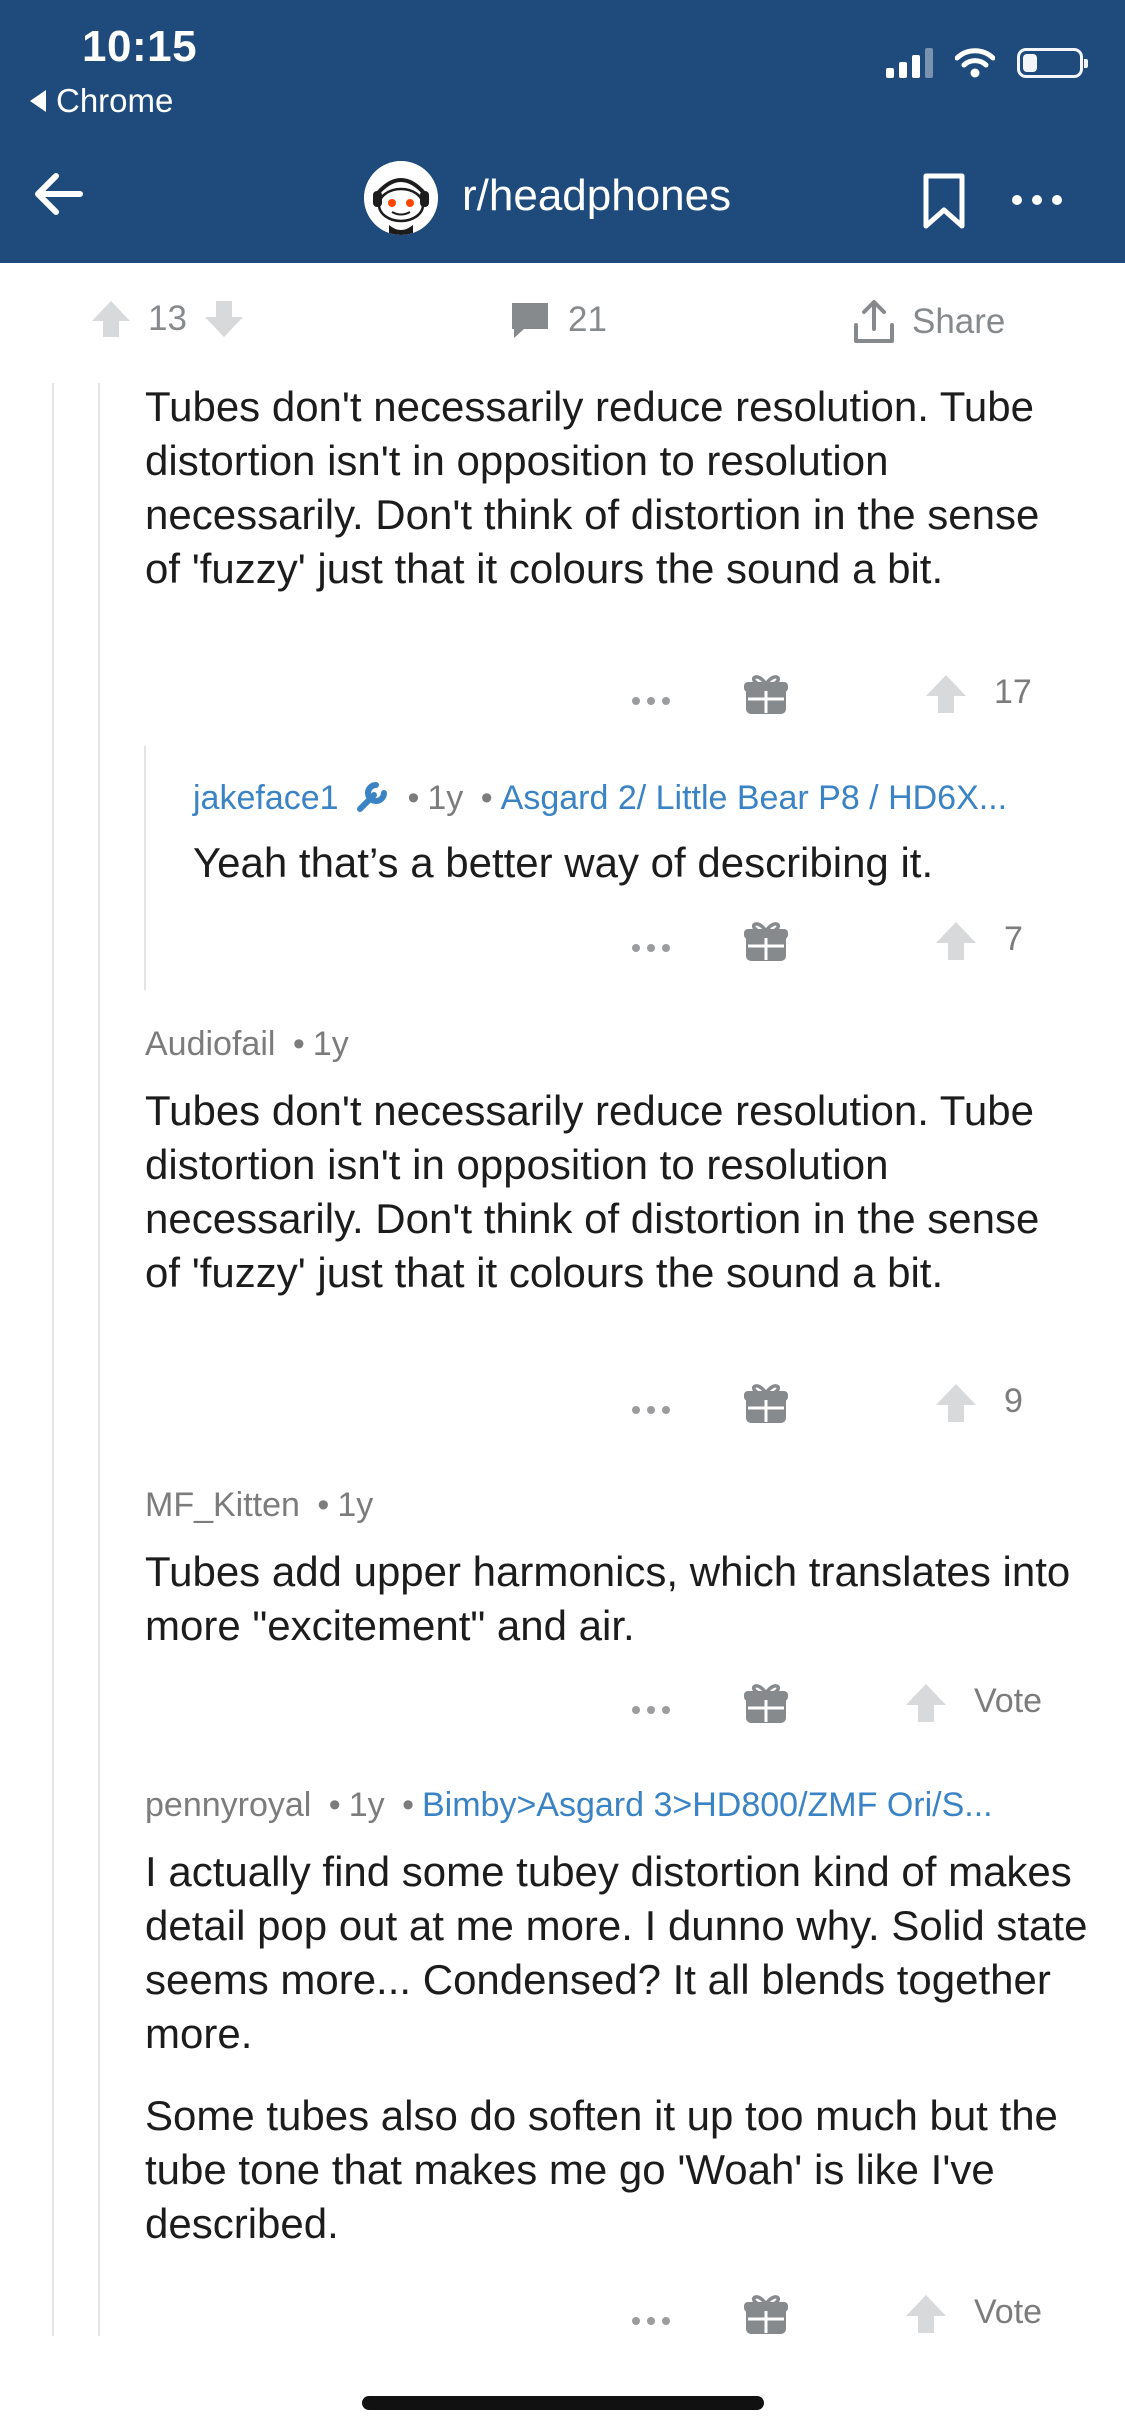 The image size is (1125, 2436). I want to click on comment-score: 7, so click(1013, 939).